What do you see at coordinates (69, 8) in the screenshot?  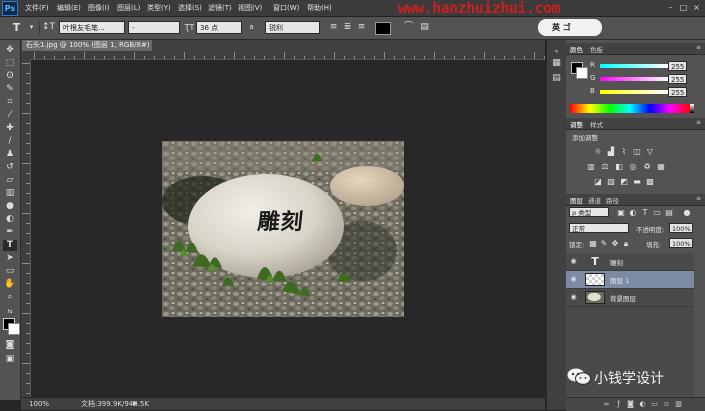 I see `menu-edit: 编辑(E)` at bounding box center [69, 8].